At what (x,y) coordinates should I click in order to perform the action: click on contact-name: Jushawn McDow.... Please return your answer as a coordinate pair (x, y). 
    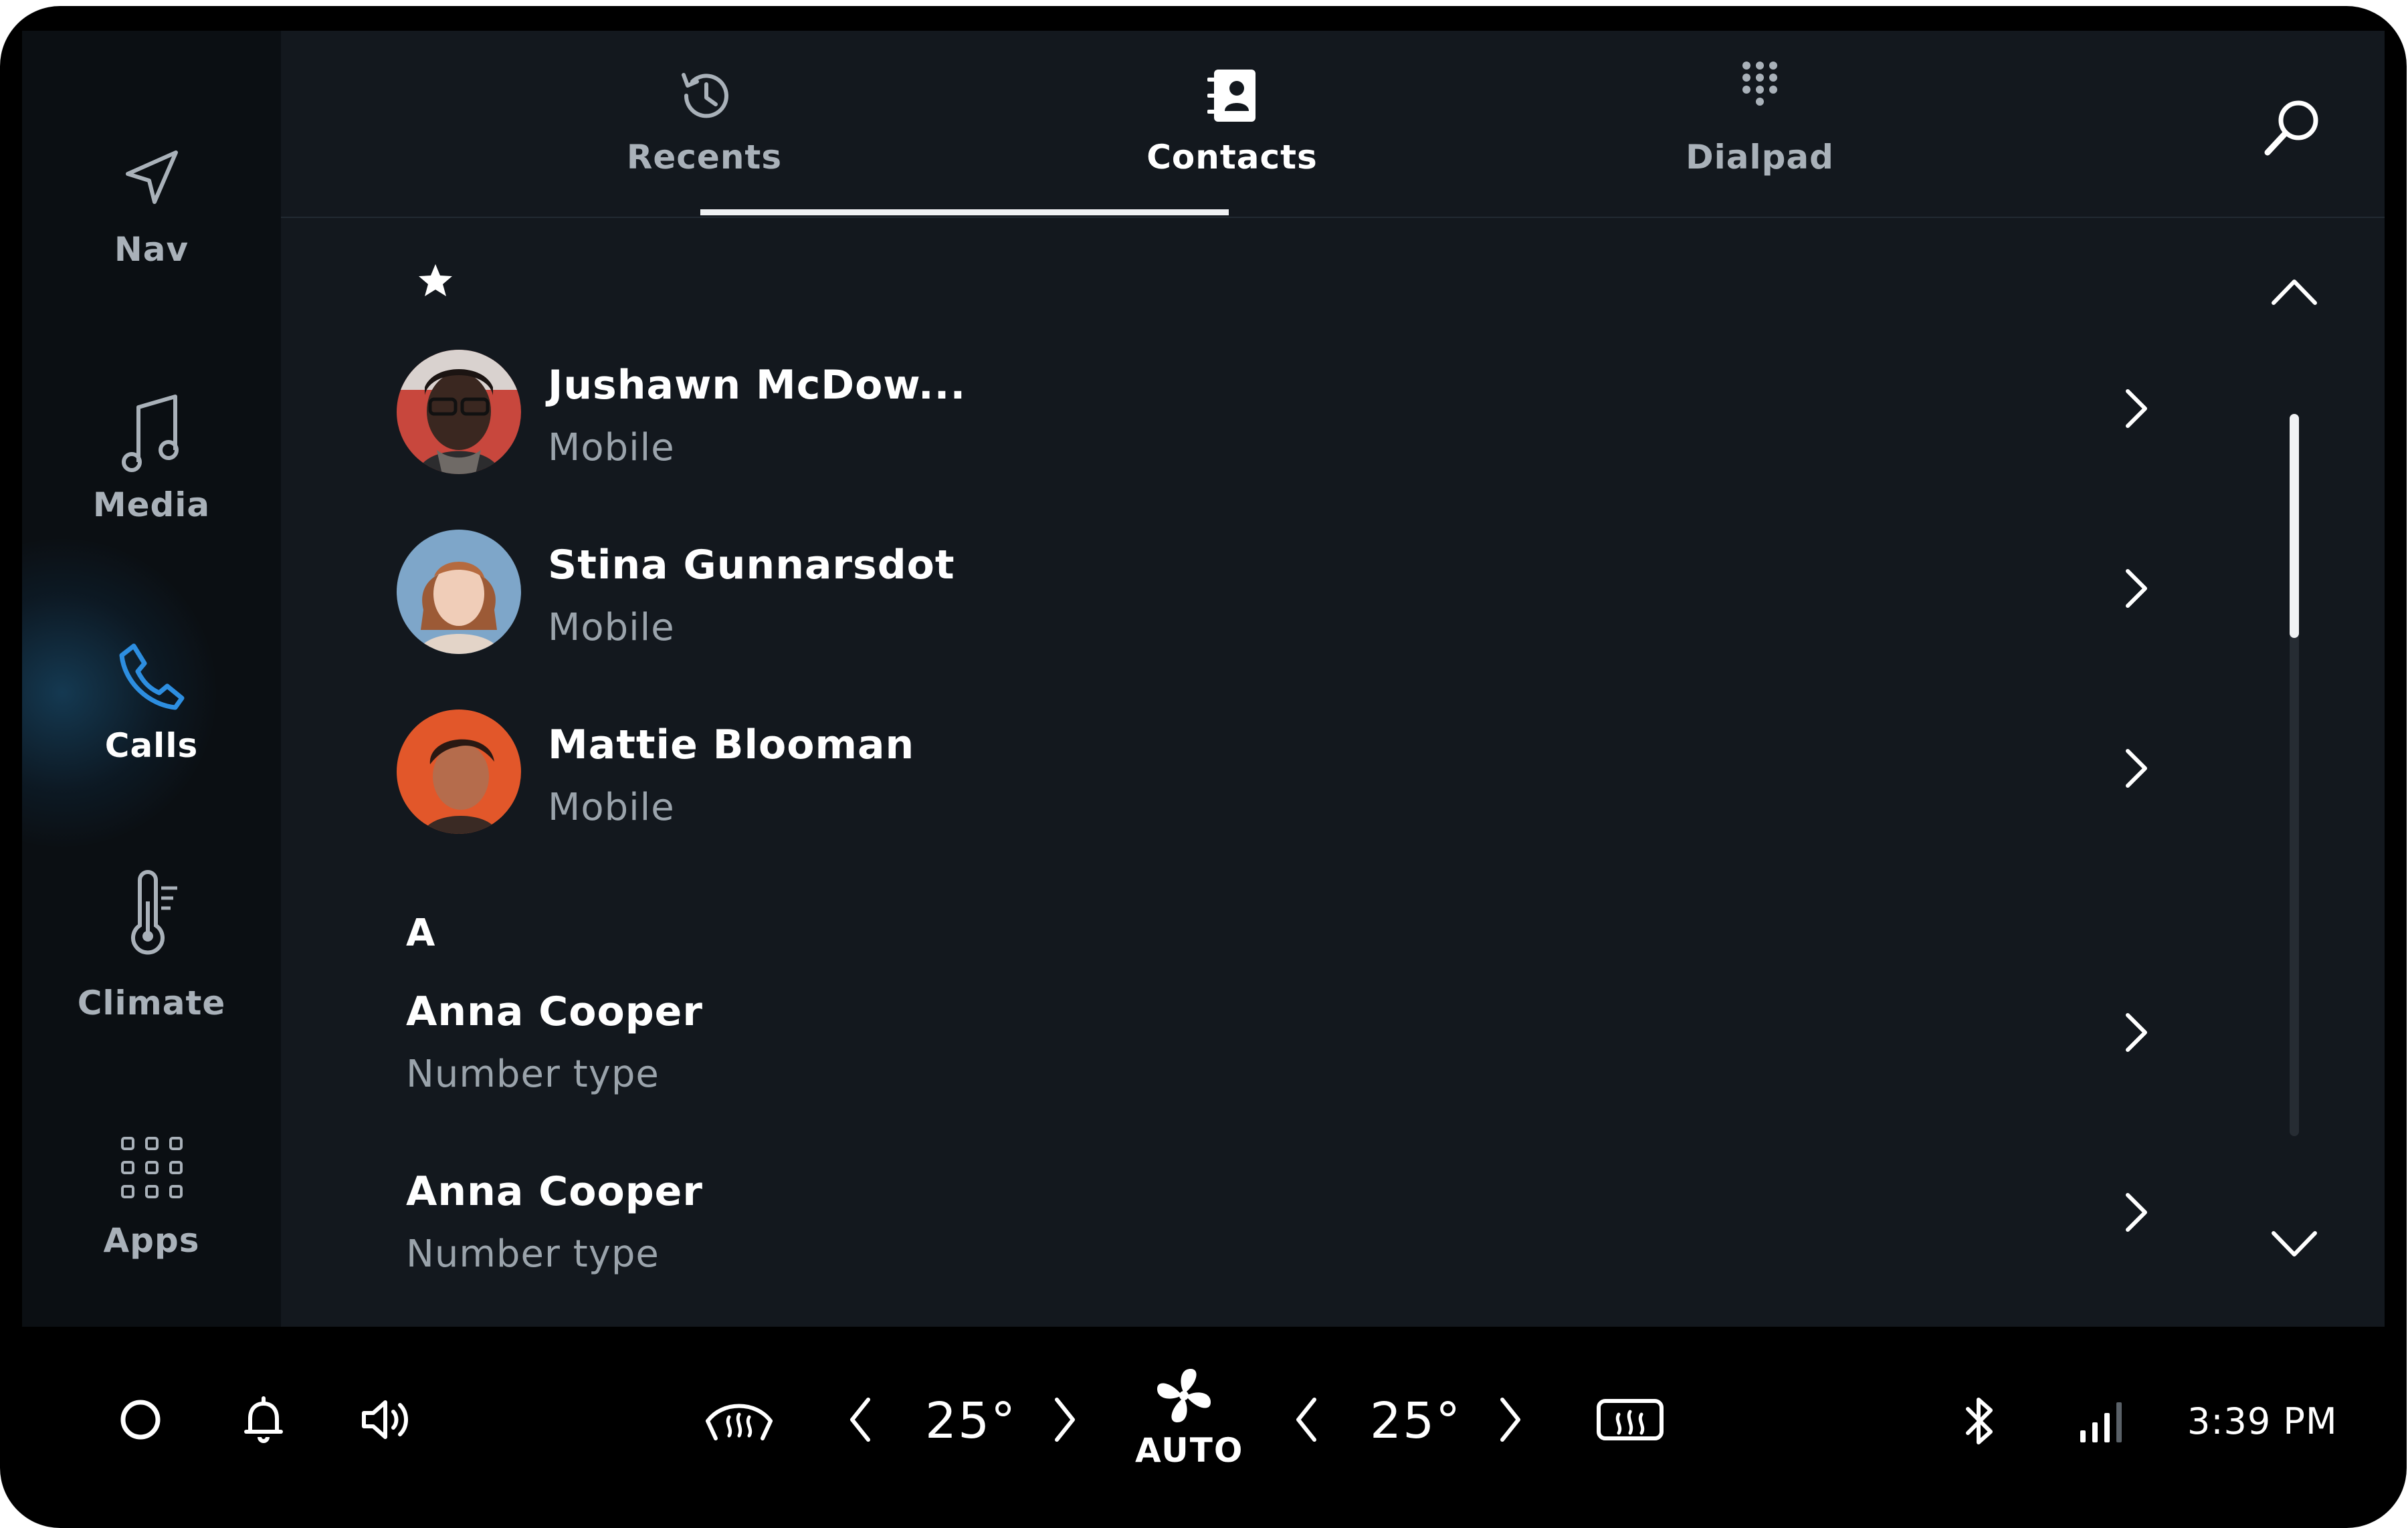
    Looking at the image, I should click on (757, 385).